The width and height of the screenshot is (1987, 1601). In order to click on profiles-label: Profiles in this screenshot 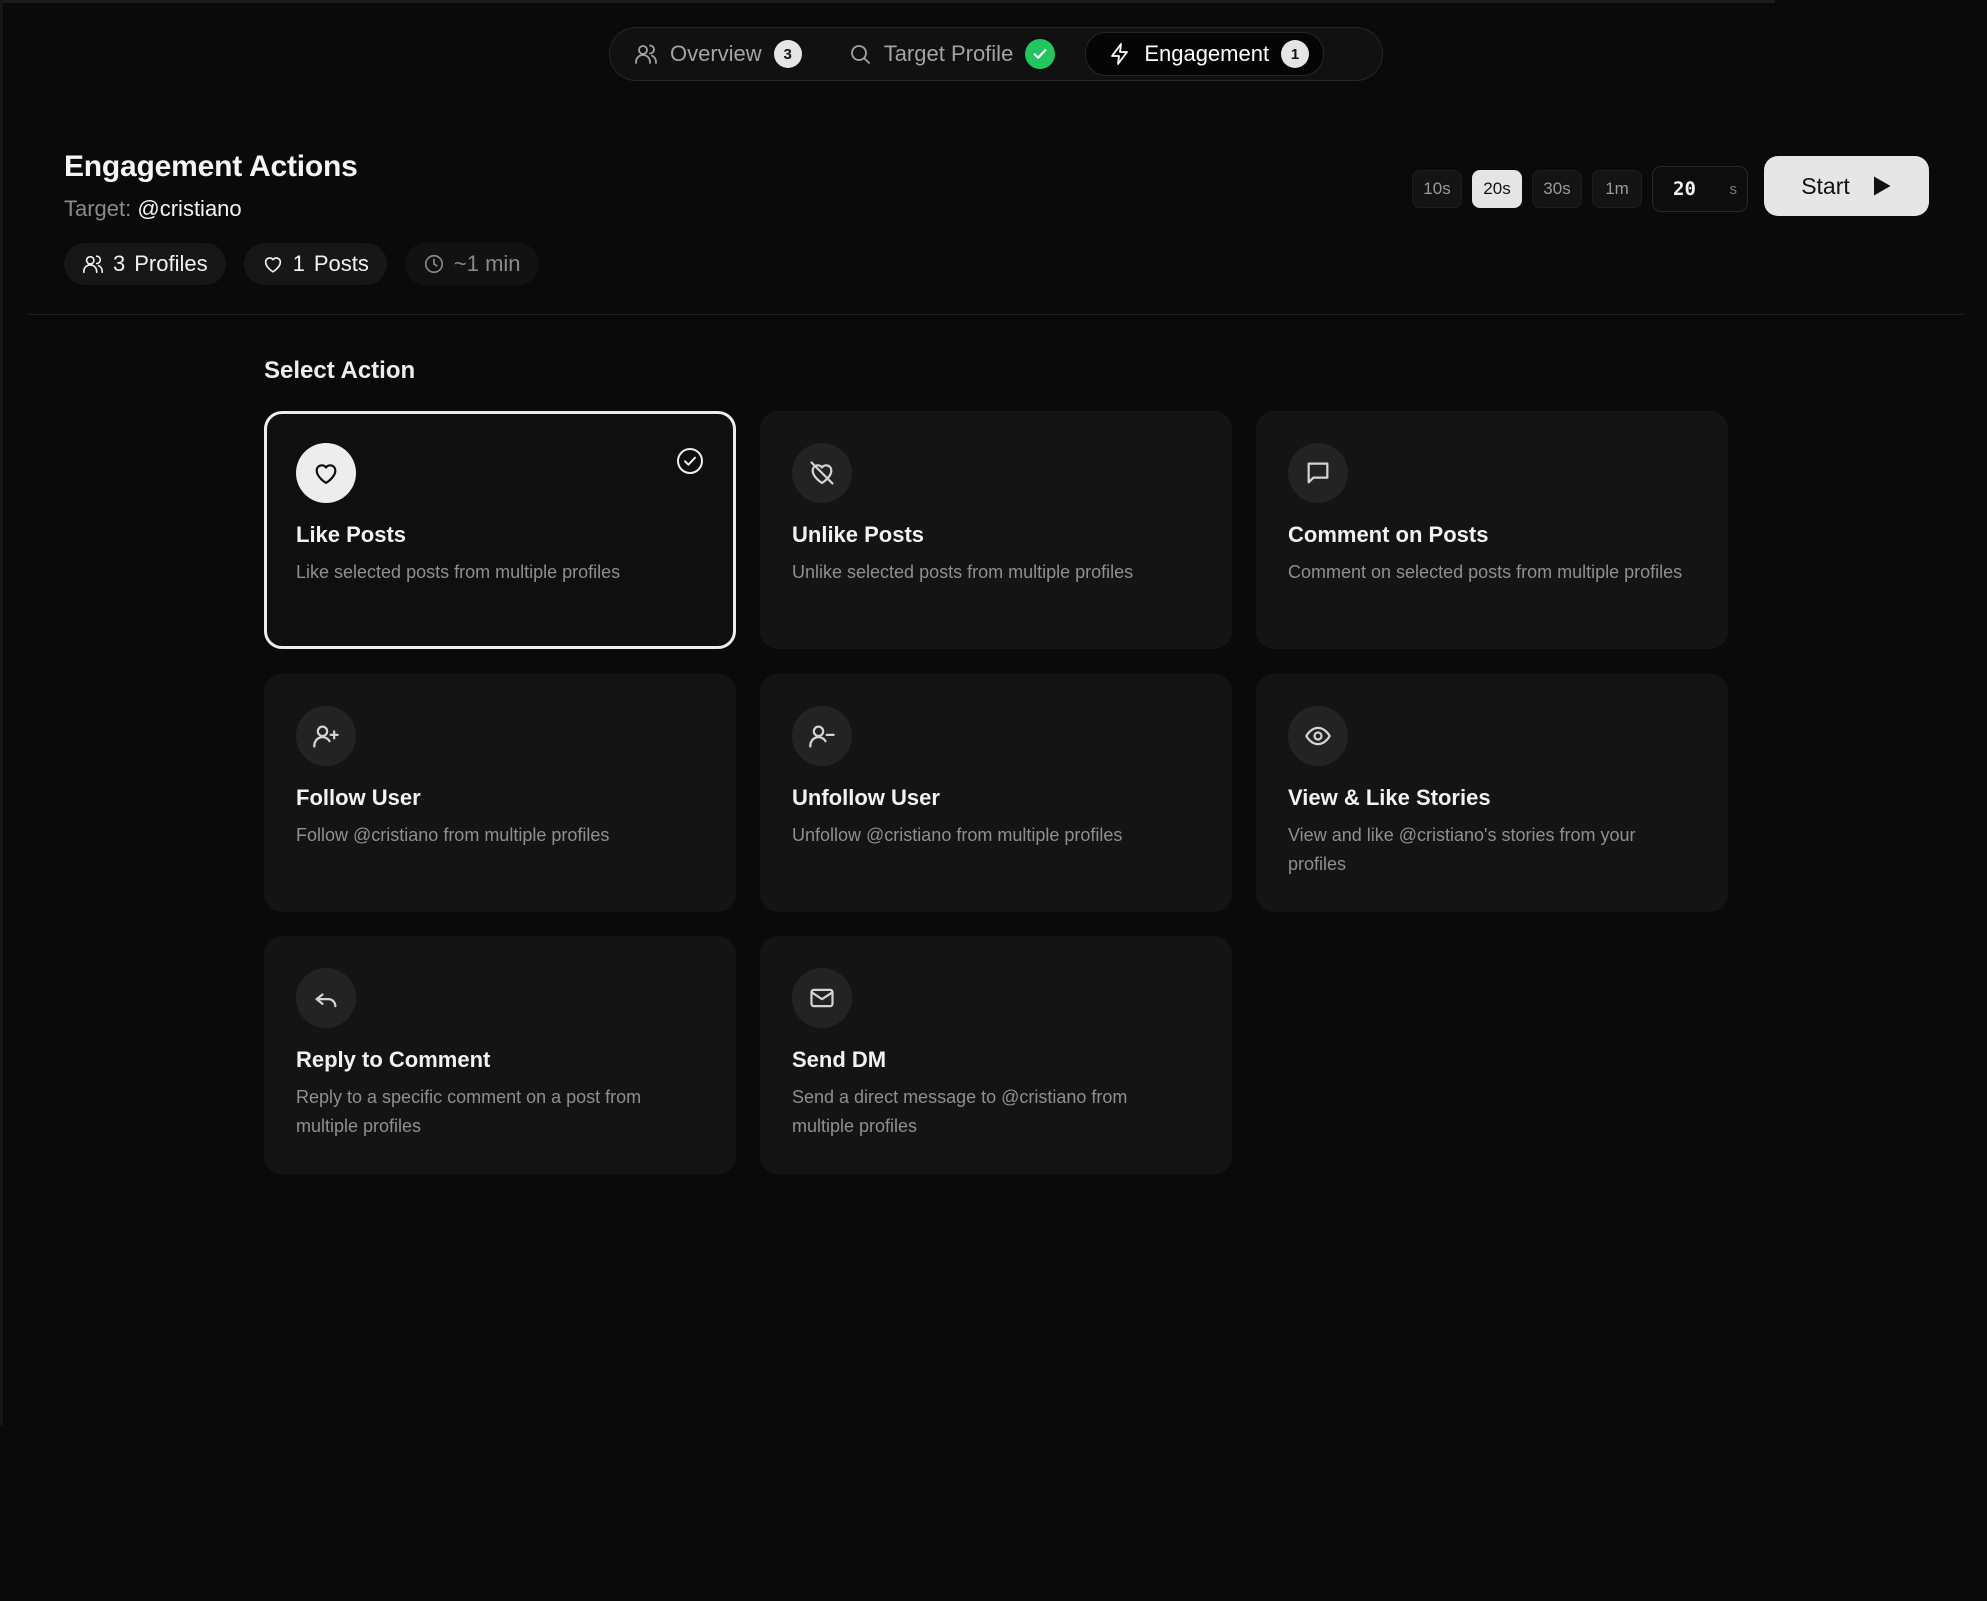, I will do `click(171, 263)`.